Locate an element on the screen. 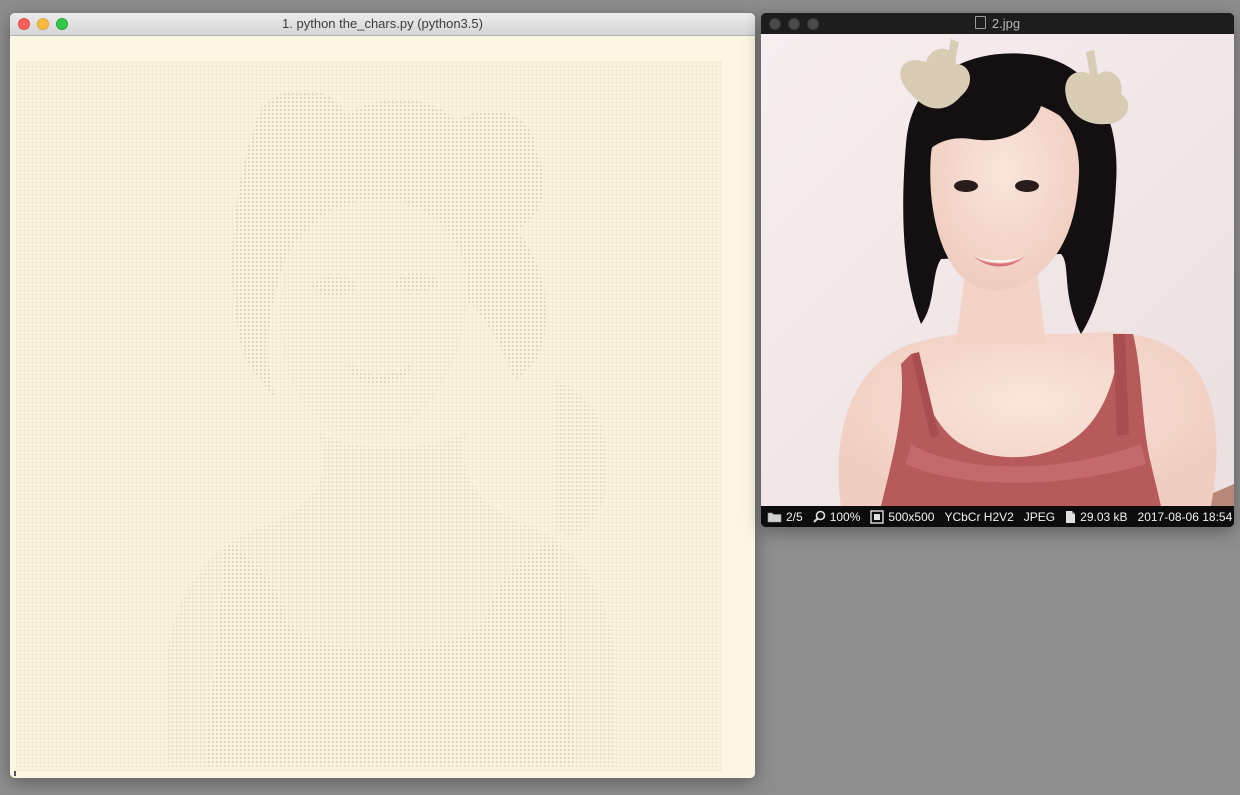 Image resolution: width=1240 pixels, height=795 pixels. status-format: JPEG is located at coordinates (1039, 517).